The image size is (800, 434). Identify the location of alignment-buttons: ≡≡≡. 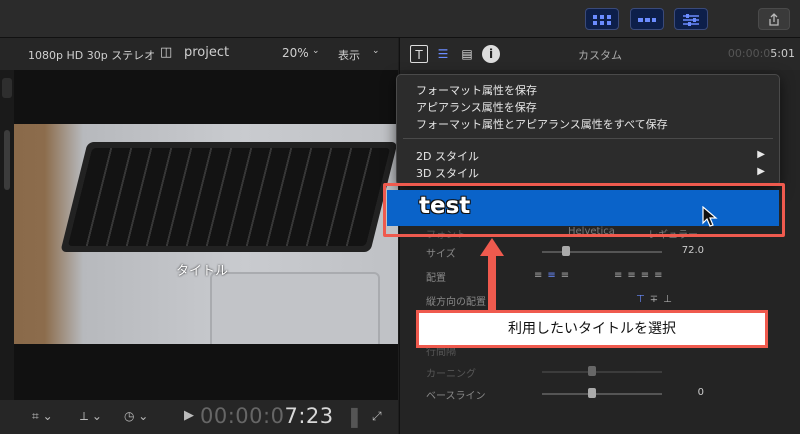
(554, 275).